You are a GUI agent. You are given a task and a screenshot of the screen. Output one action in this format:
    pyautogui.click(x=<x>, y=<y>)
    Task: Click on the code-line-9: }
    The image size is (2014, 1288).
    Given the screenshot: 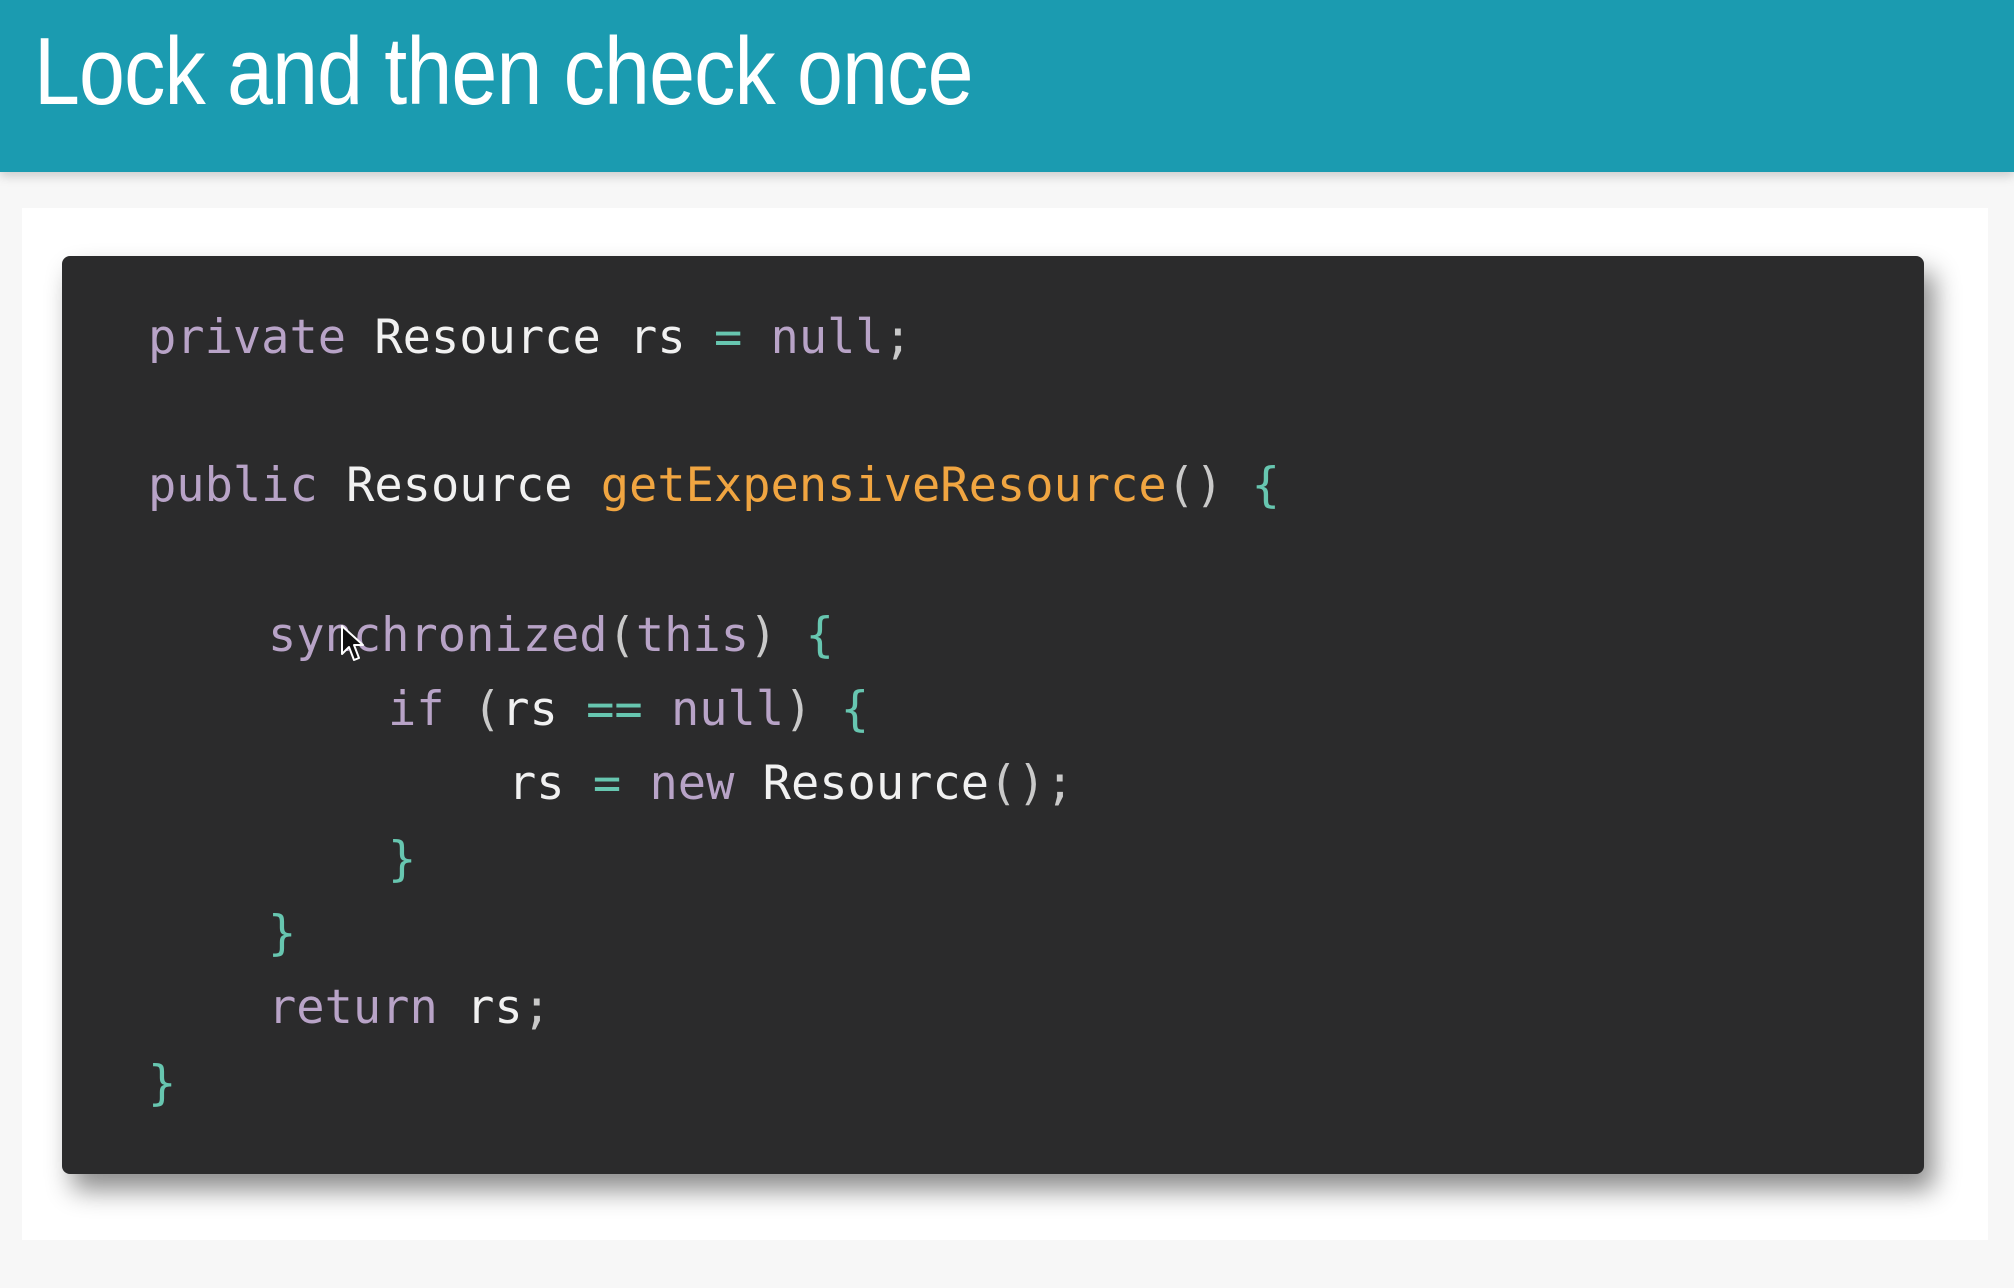 What is the action you would take?
    pyautogui.click(x=162, y=1084)
    